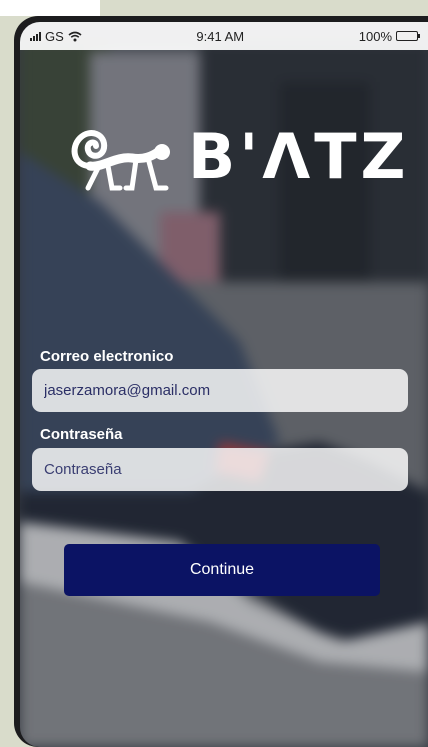 The image size is (428, 747). Describe the element at coordinates (120, 160) in the screenshot. I see `monkey-icon` at that location.